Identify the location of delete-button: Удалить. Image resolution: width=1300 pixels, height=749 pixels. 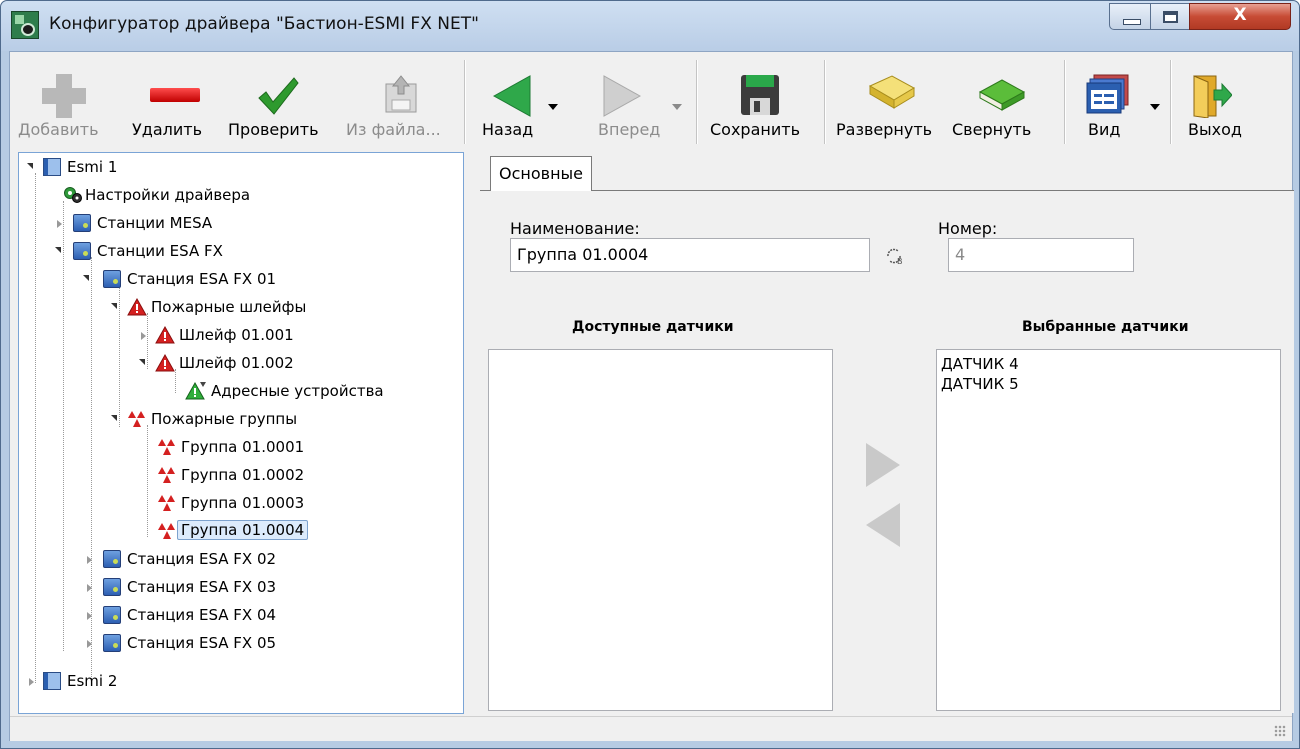
(176, 101).